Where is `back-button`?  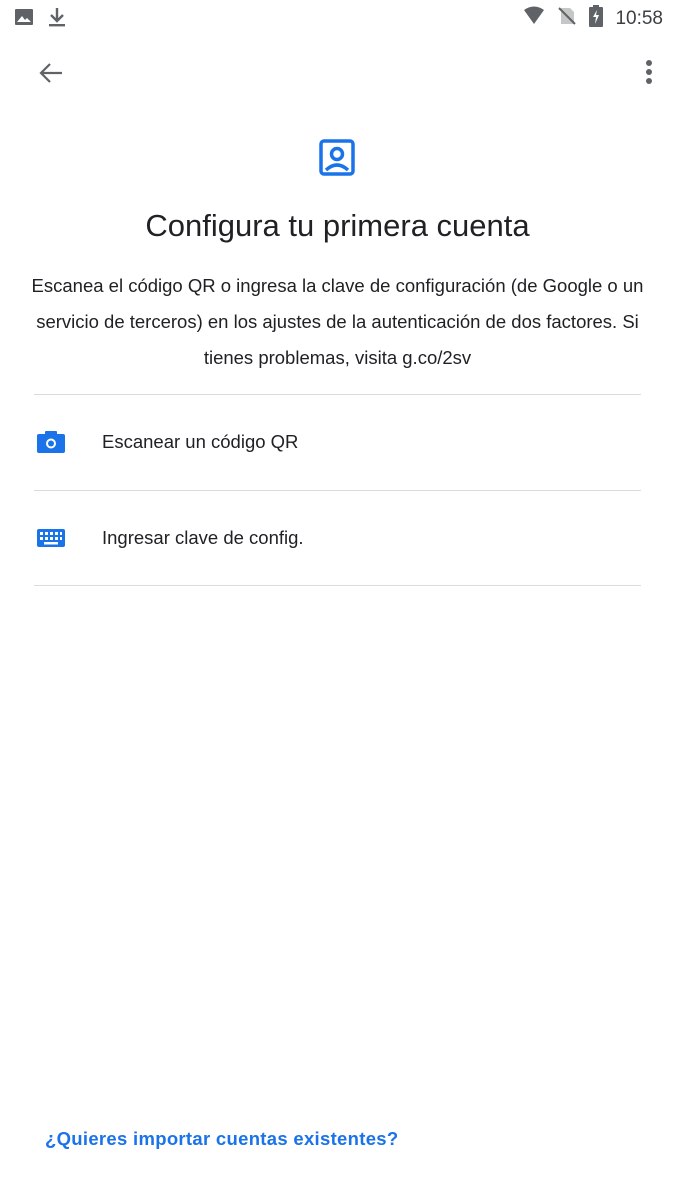 back-button is located at coordinates (50, 73).